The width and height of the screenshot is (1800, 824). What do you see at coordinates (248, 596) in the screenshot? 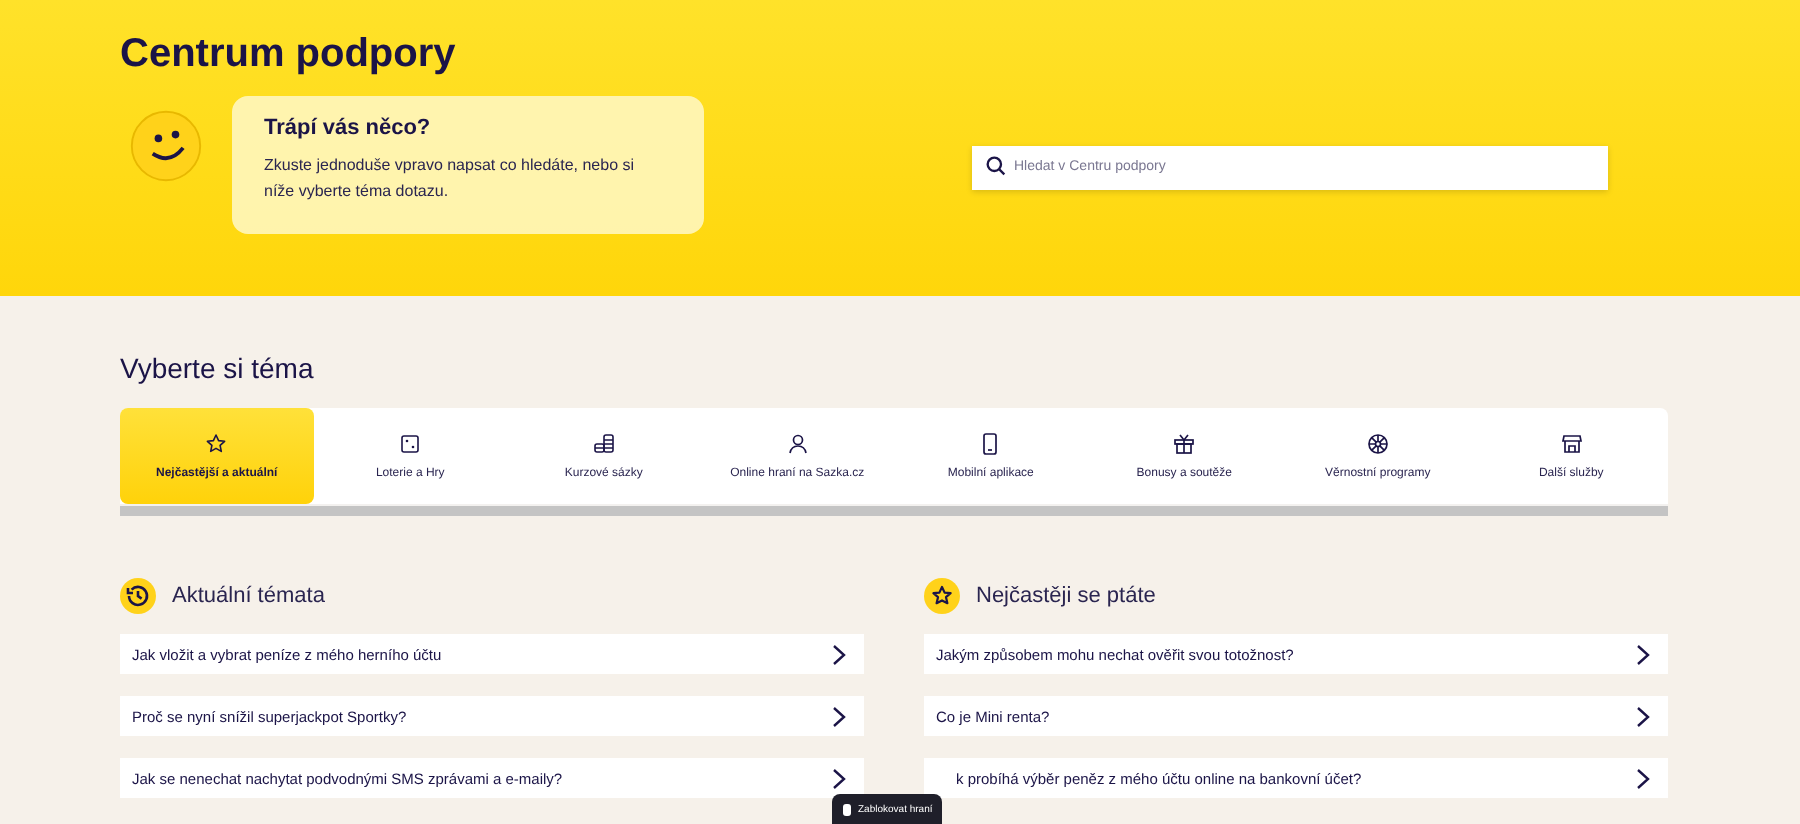
I see `section-heading: Aktuální témata` at bounding box center [248, 596].